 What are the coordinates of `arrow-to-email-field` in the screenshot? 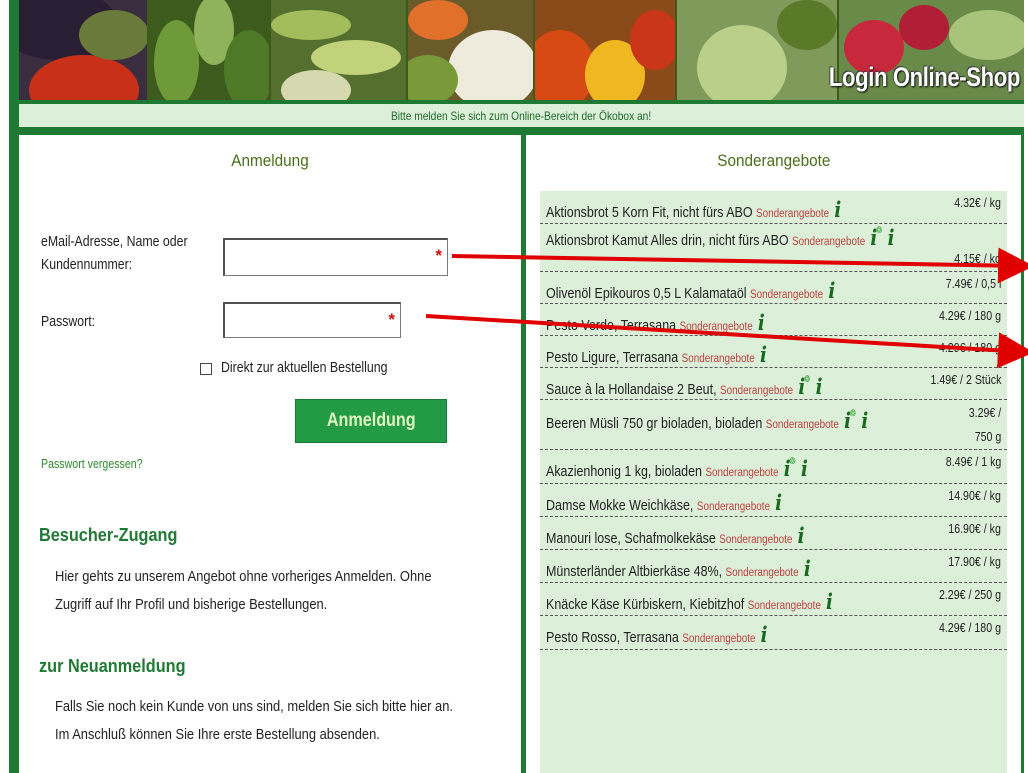 It's located at (739, 265).